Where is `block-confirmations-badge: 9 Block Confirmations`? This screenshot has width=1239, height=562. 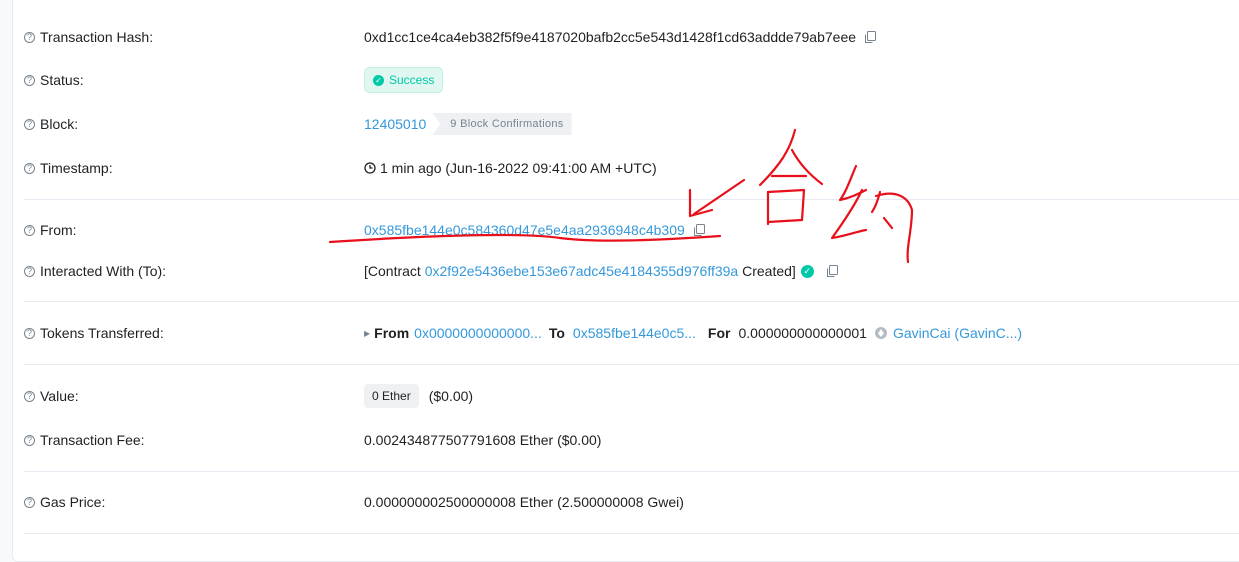 block-confirmations-badge: 9 Block Confirmations is located at coordinates (502, 124).